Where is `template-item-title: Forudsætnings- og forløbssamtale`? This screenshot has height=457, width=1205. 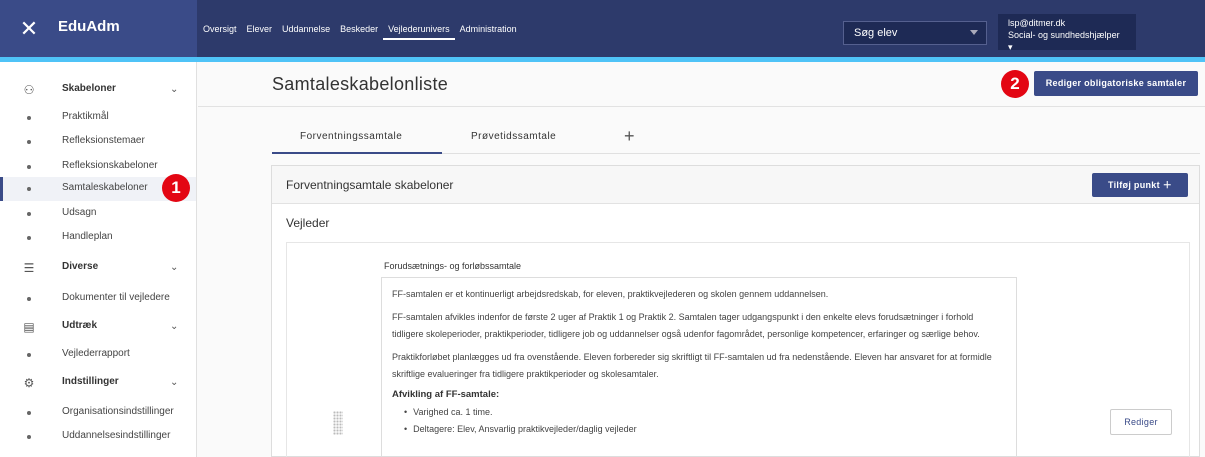 template-item-title: Forudsætnings- og forløbssamtale is located at coordinates (453, 266).